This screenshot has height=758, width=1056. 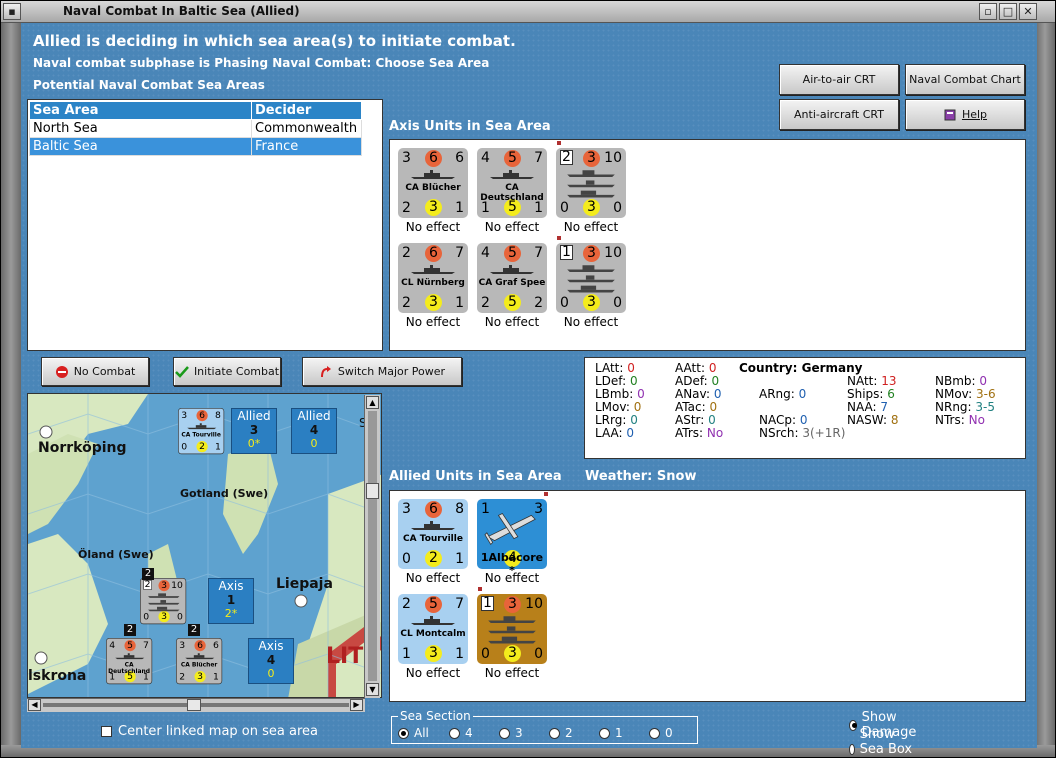 What do you see at coordinates (181, 11) in the screenshot?
I see `window-title: Naval Combat In Baltic Sea (Allied)` at bounding box center [181, 11].